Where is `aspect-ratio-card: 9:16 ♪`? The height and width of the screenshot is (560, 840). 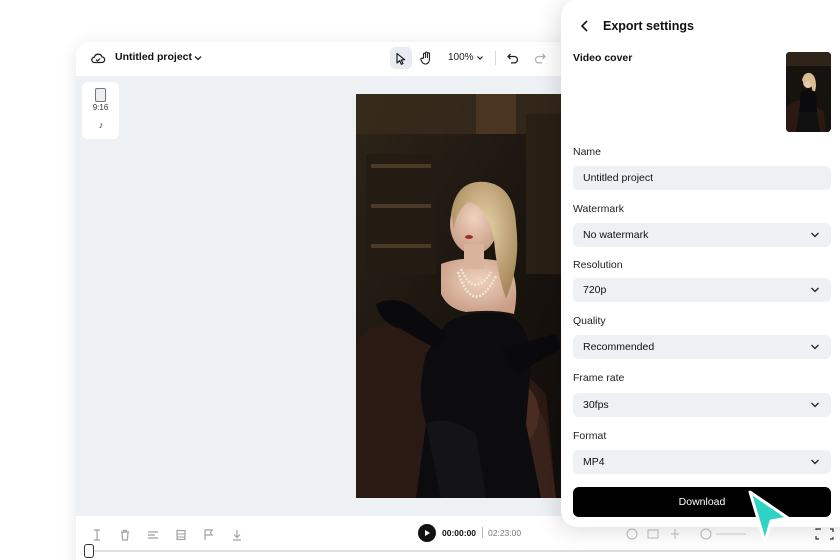 aspect-ratio-card: 9:16 ♪ is located at coordinates (100, 110).